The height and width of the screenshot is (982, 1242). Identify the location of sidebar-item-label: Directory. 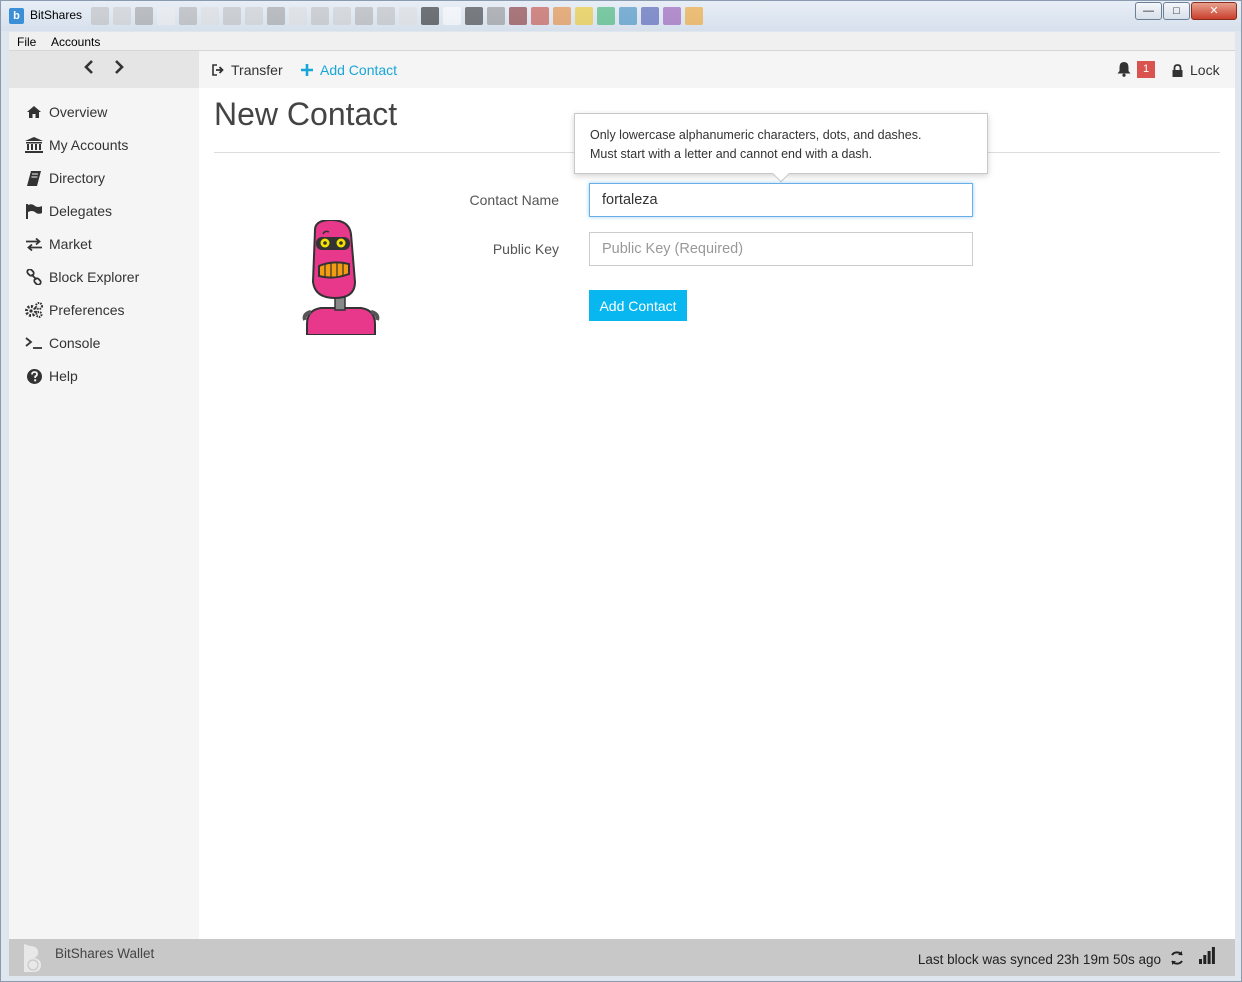
(77, 178).